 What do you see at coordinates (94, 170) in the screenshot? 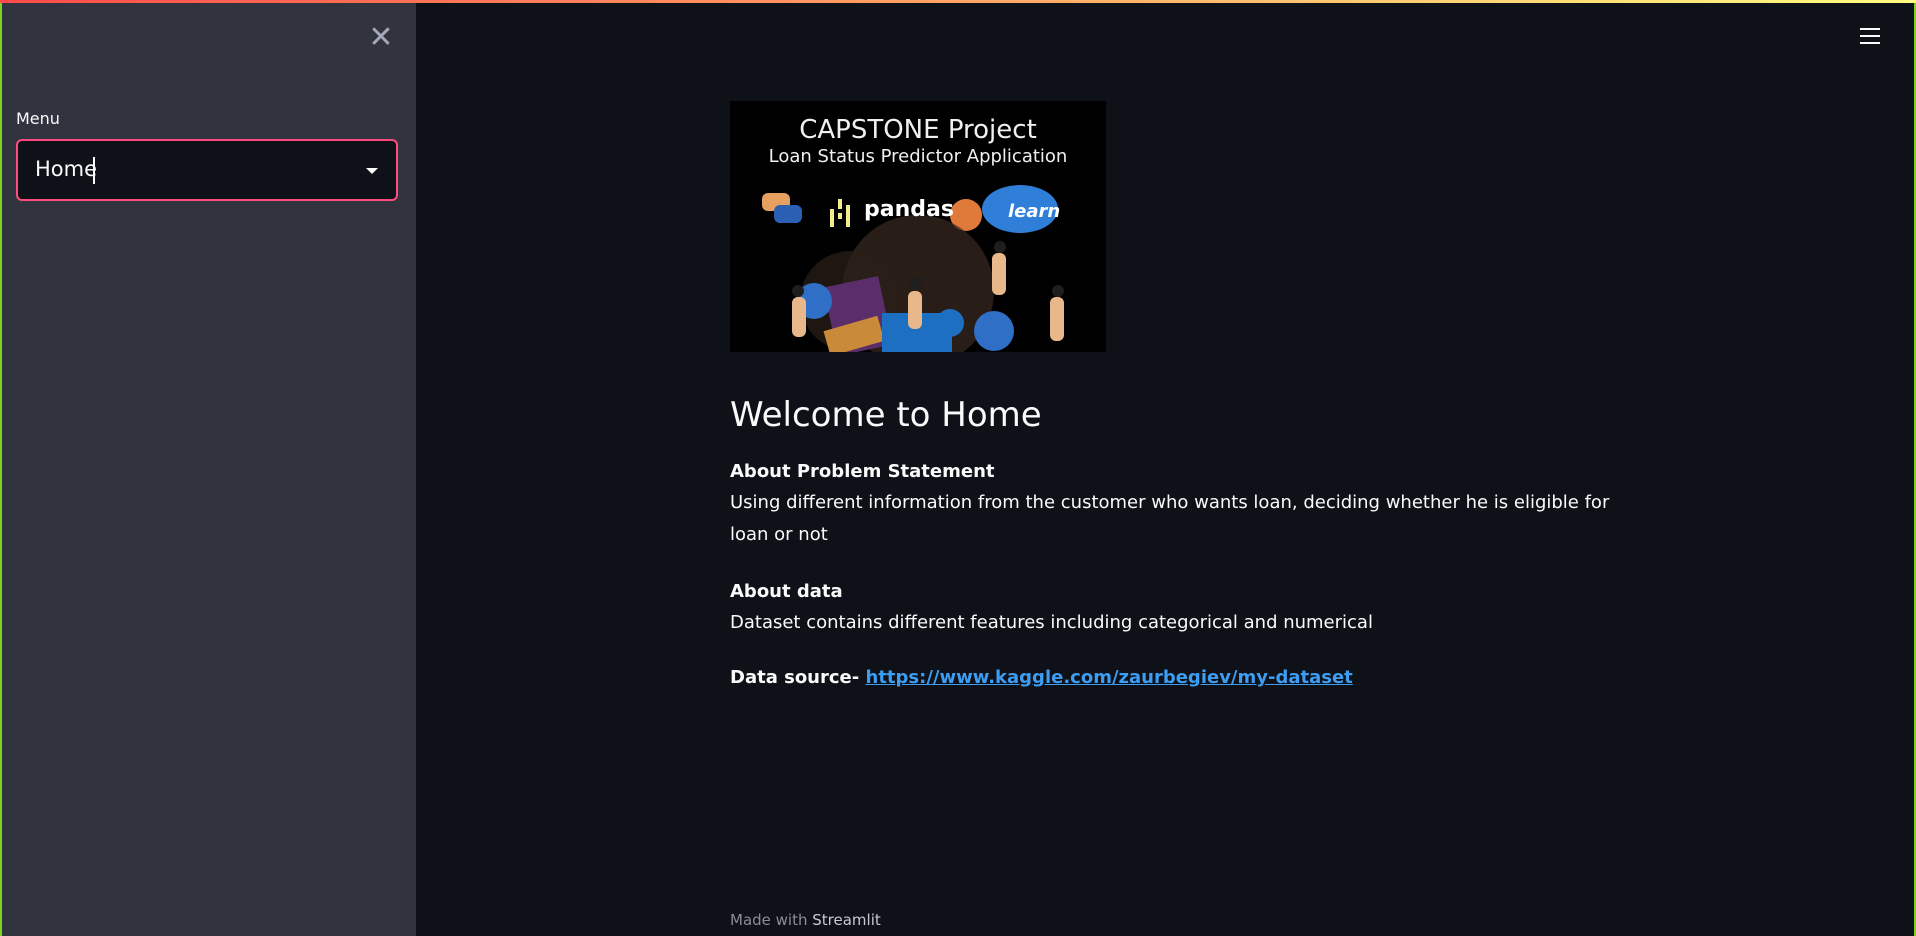
I see `text-caret` at bounding box center [94, 170].